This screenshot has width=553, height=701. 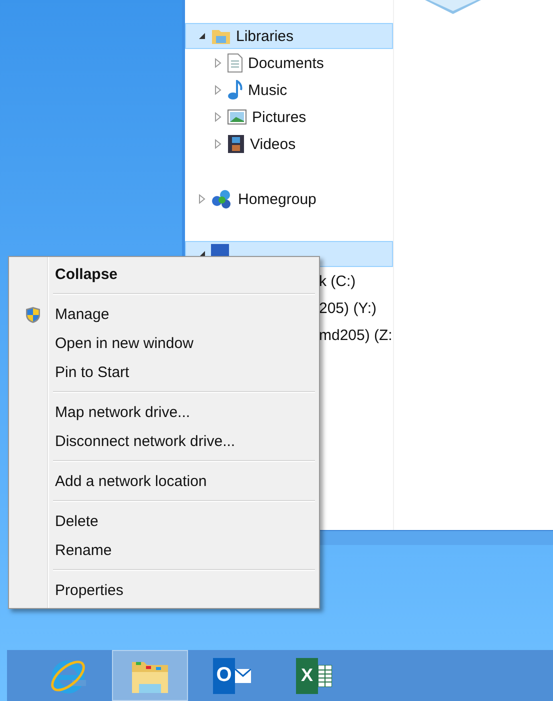 I want to click on menu-item: Add a network location, so click(x=164, y=481).